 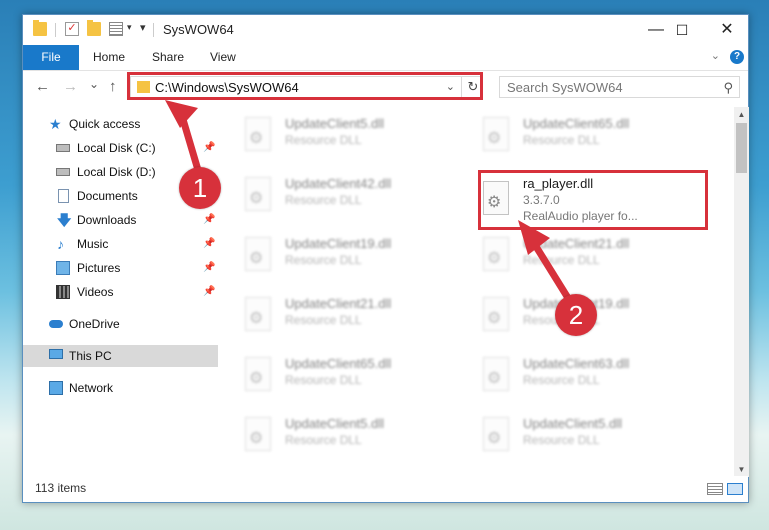 I want to click on callout-1: 1, so click(x=200, y=188).